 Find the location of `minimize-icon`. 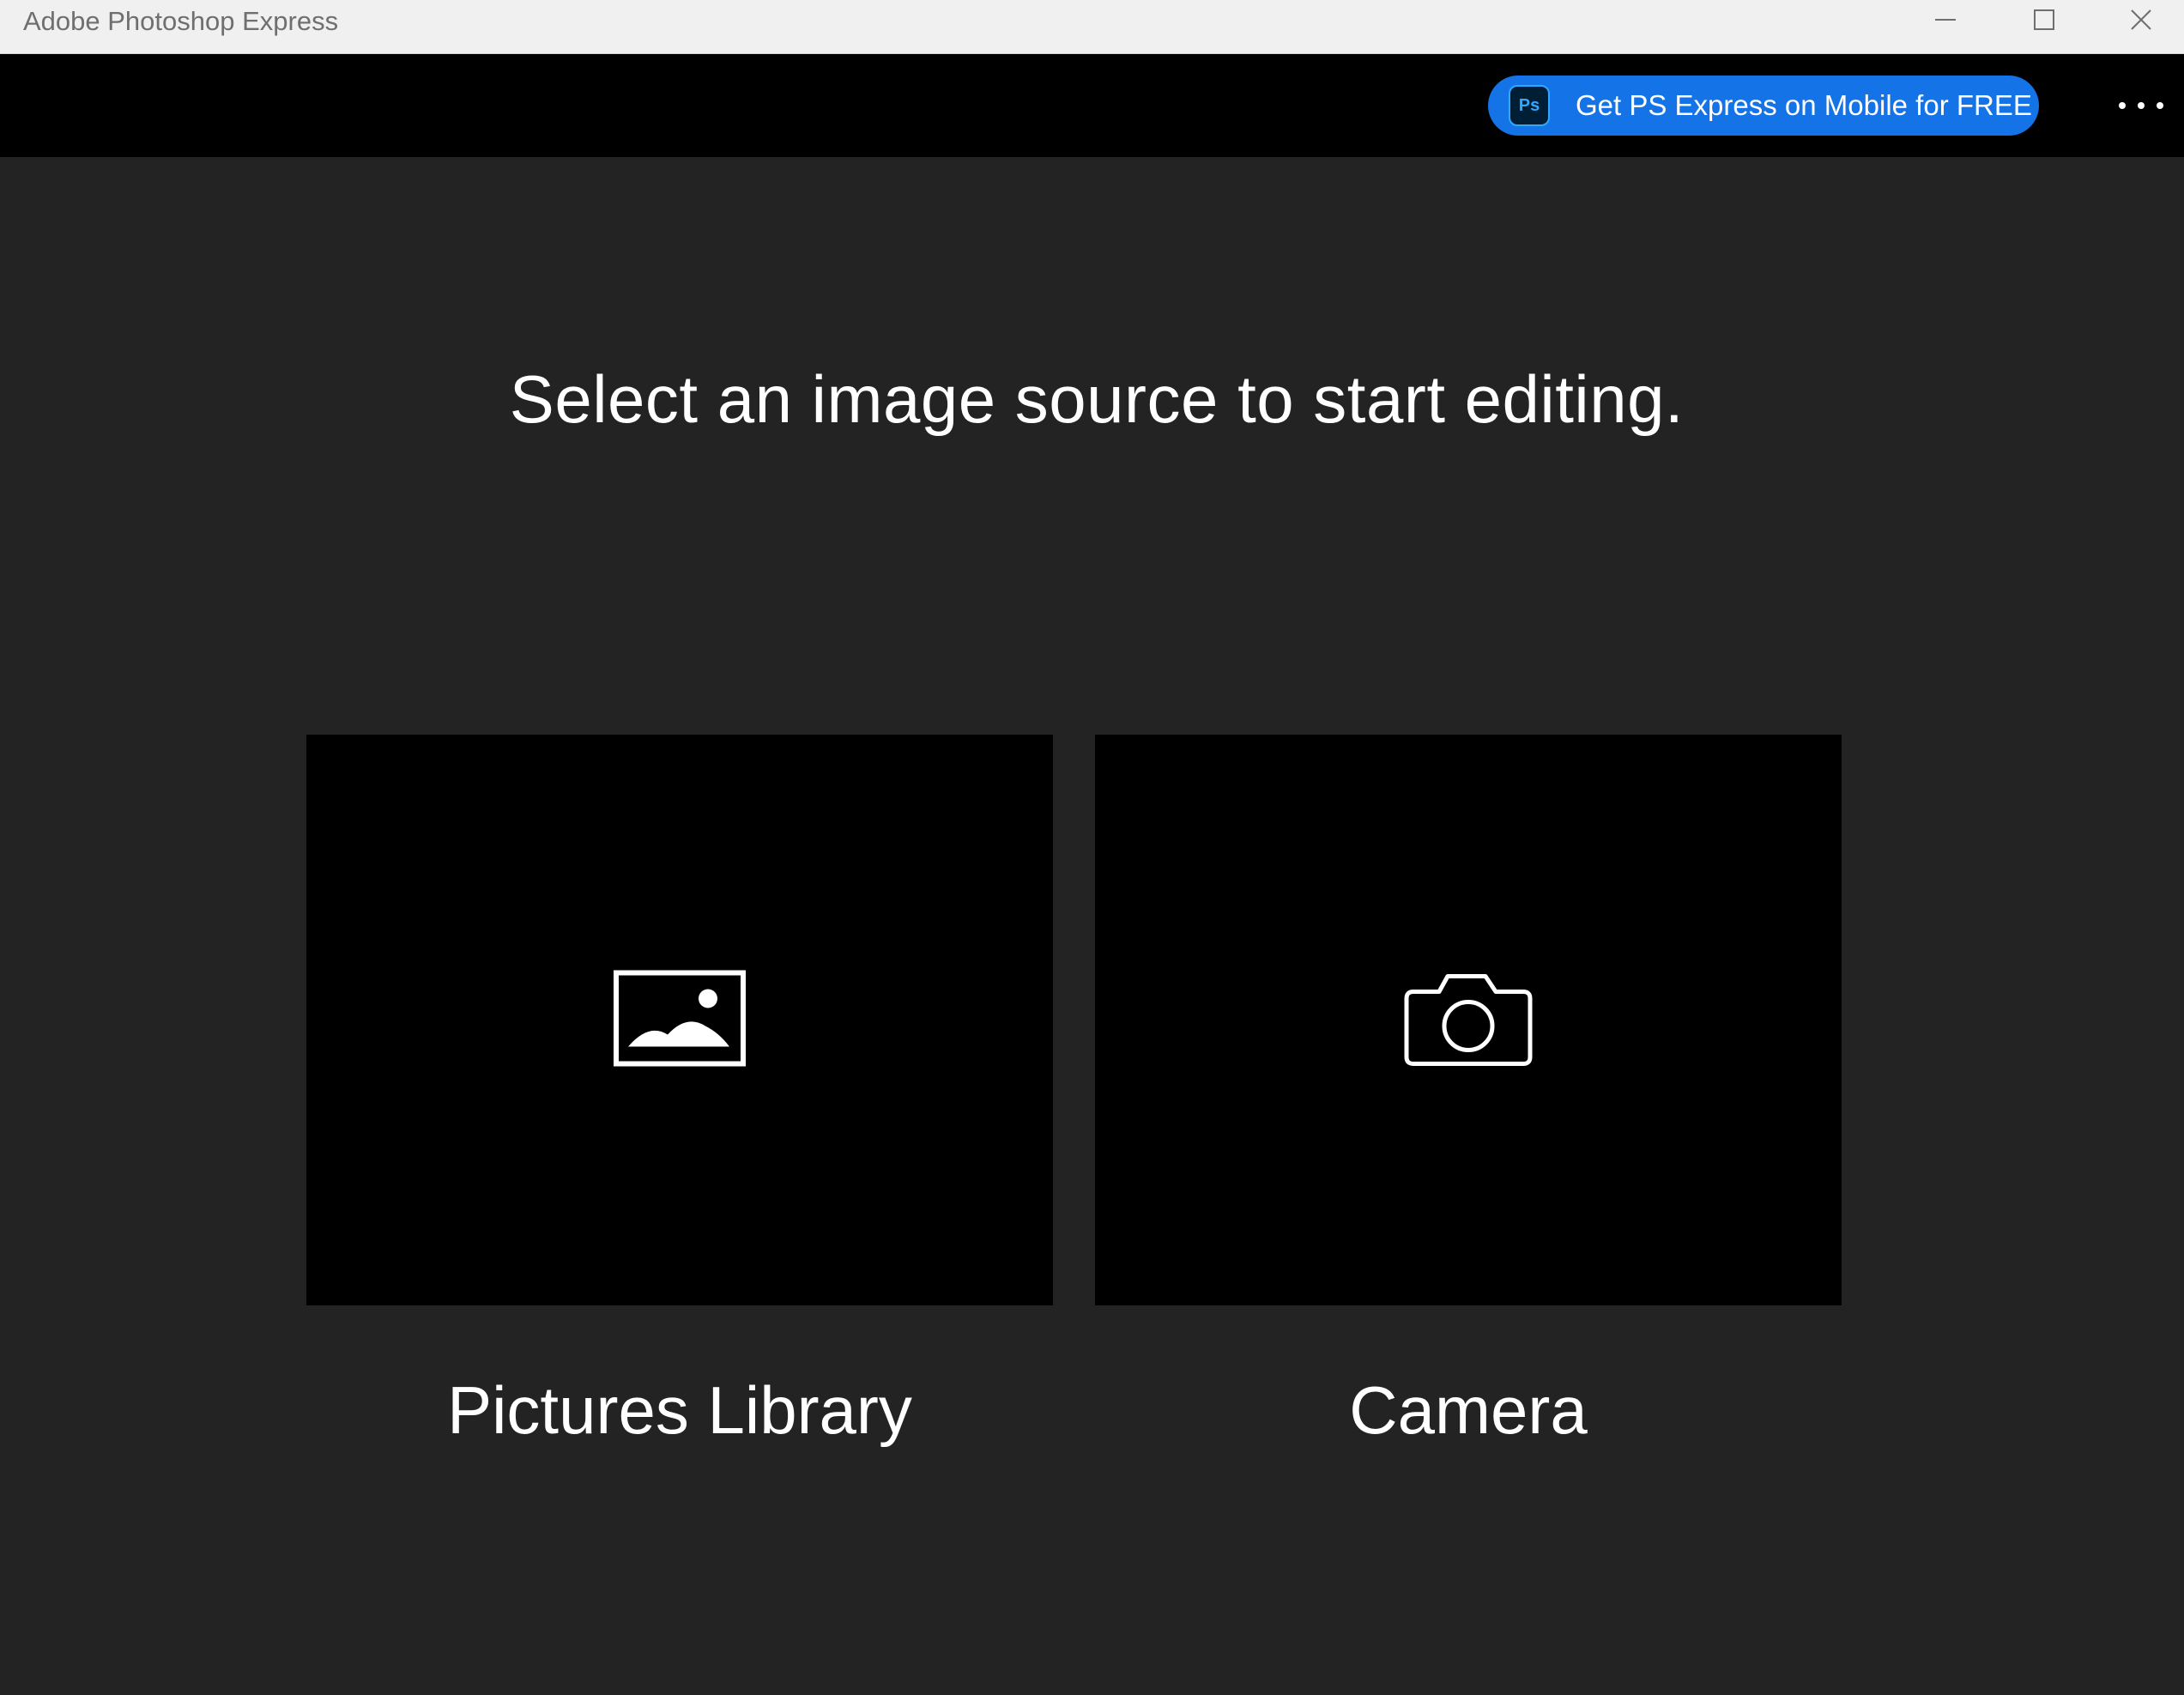

minimize-icon is located at coordinates (1945, 20).